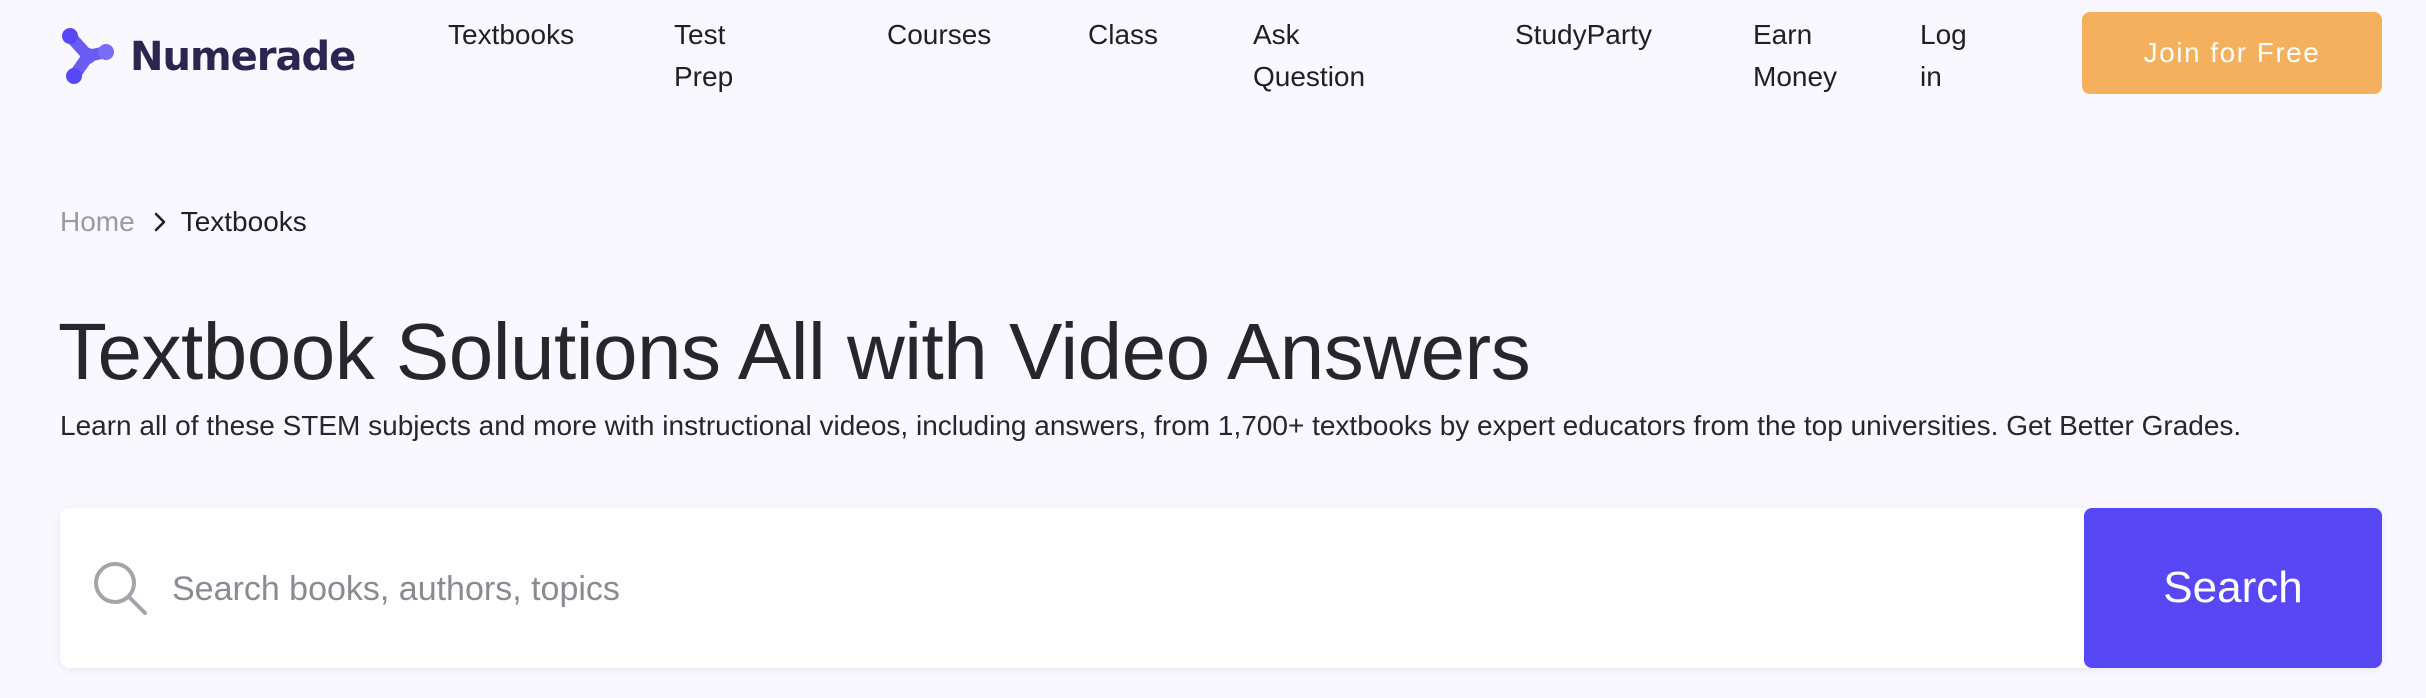 The image size is (2426, 698). I want to click on nav-textbooks: Textbooks, so click(511, 35).